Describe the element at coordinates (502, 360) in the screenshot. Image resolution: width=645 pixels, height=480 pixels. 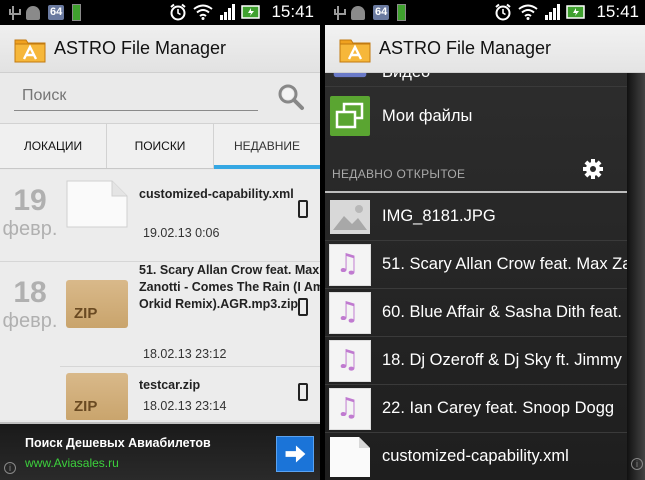
I see `drawer-recent-label: 18. Dj Ozeroff & Dj Sky ft. Jimmy` at that location.